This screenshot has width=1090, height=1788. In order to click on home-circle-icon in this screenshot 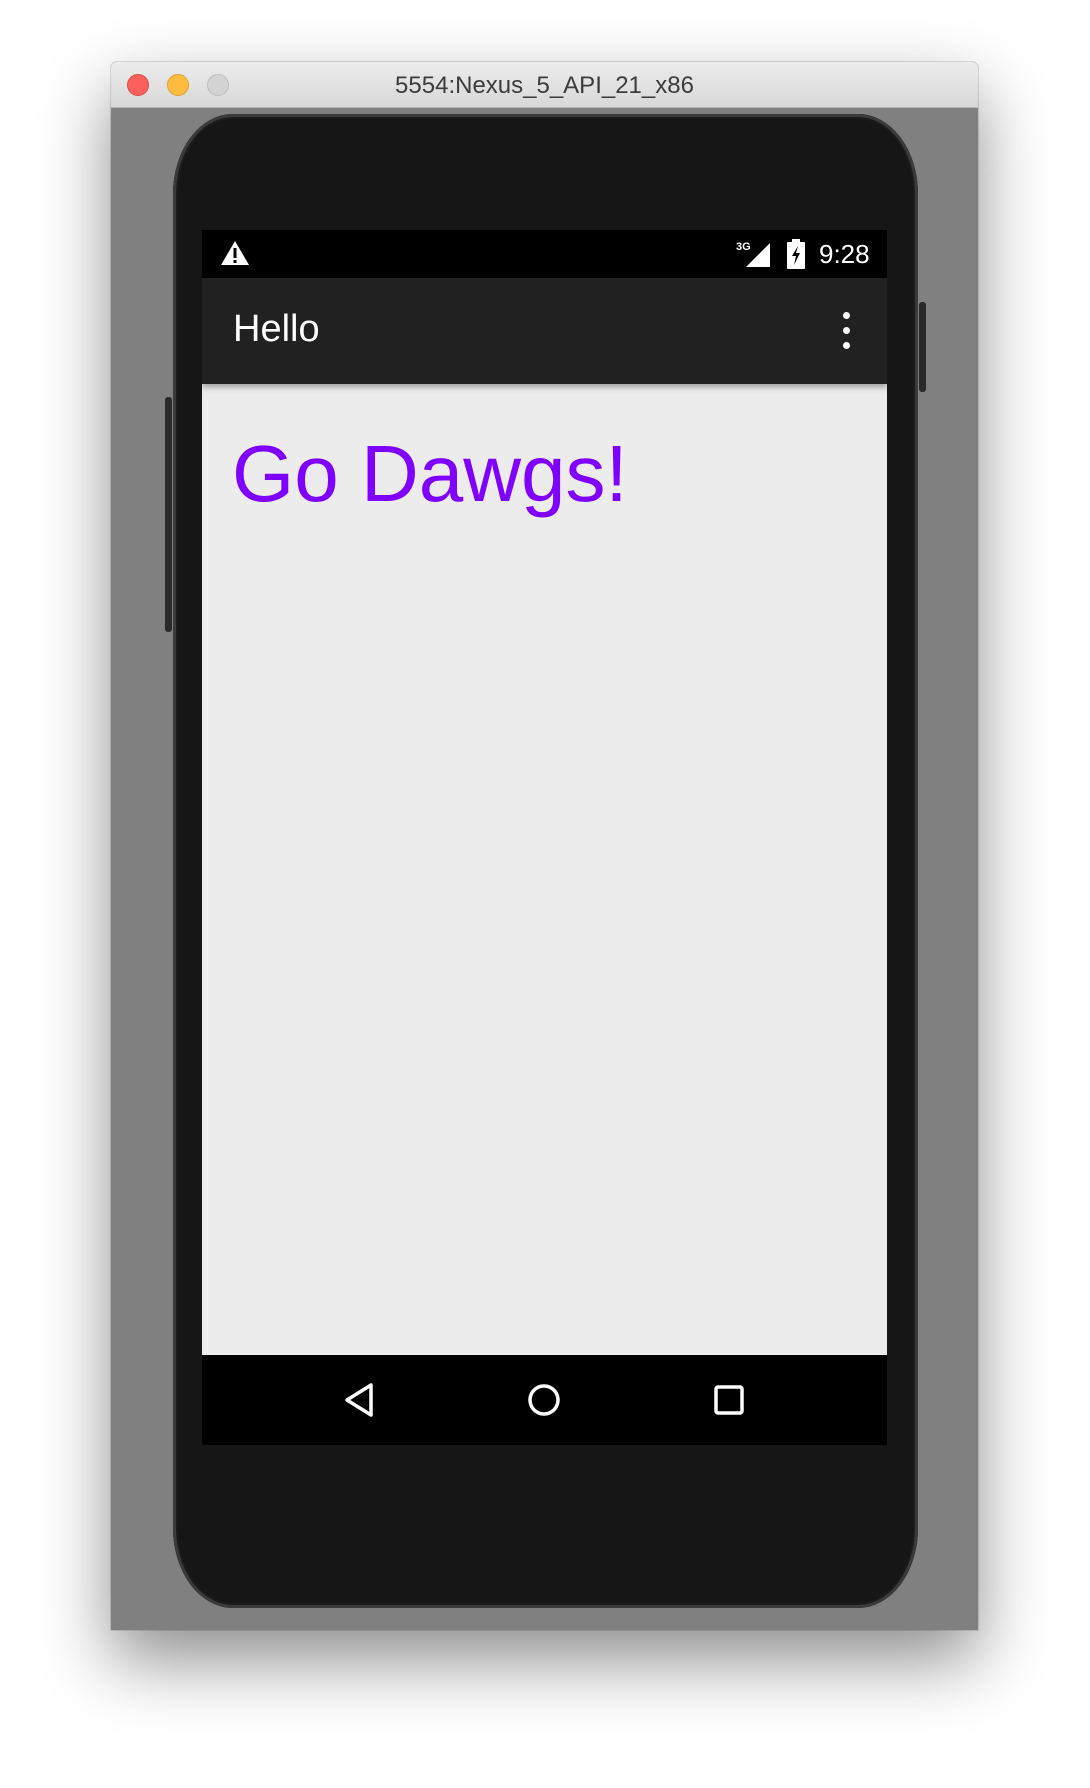, I will do `click(544, 1400)`.